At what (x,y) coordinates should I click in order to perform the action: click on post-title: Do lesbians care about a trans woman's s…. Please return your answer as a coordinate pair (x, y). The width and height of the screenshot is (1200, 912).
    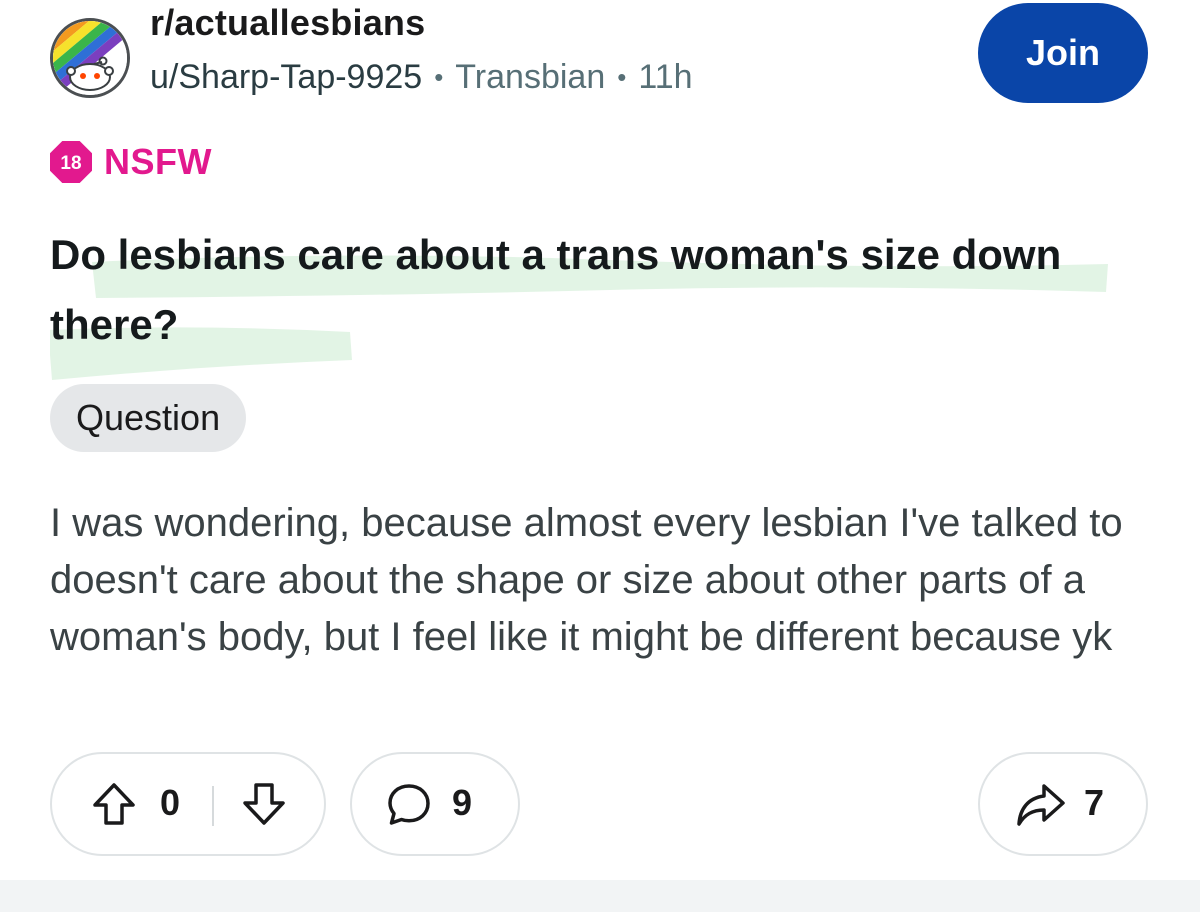
    Looking at the image, I should click on (605, 290).